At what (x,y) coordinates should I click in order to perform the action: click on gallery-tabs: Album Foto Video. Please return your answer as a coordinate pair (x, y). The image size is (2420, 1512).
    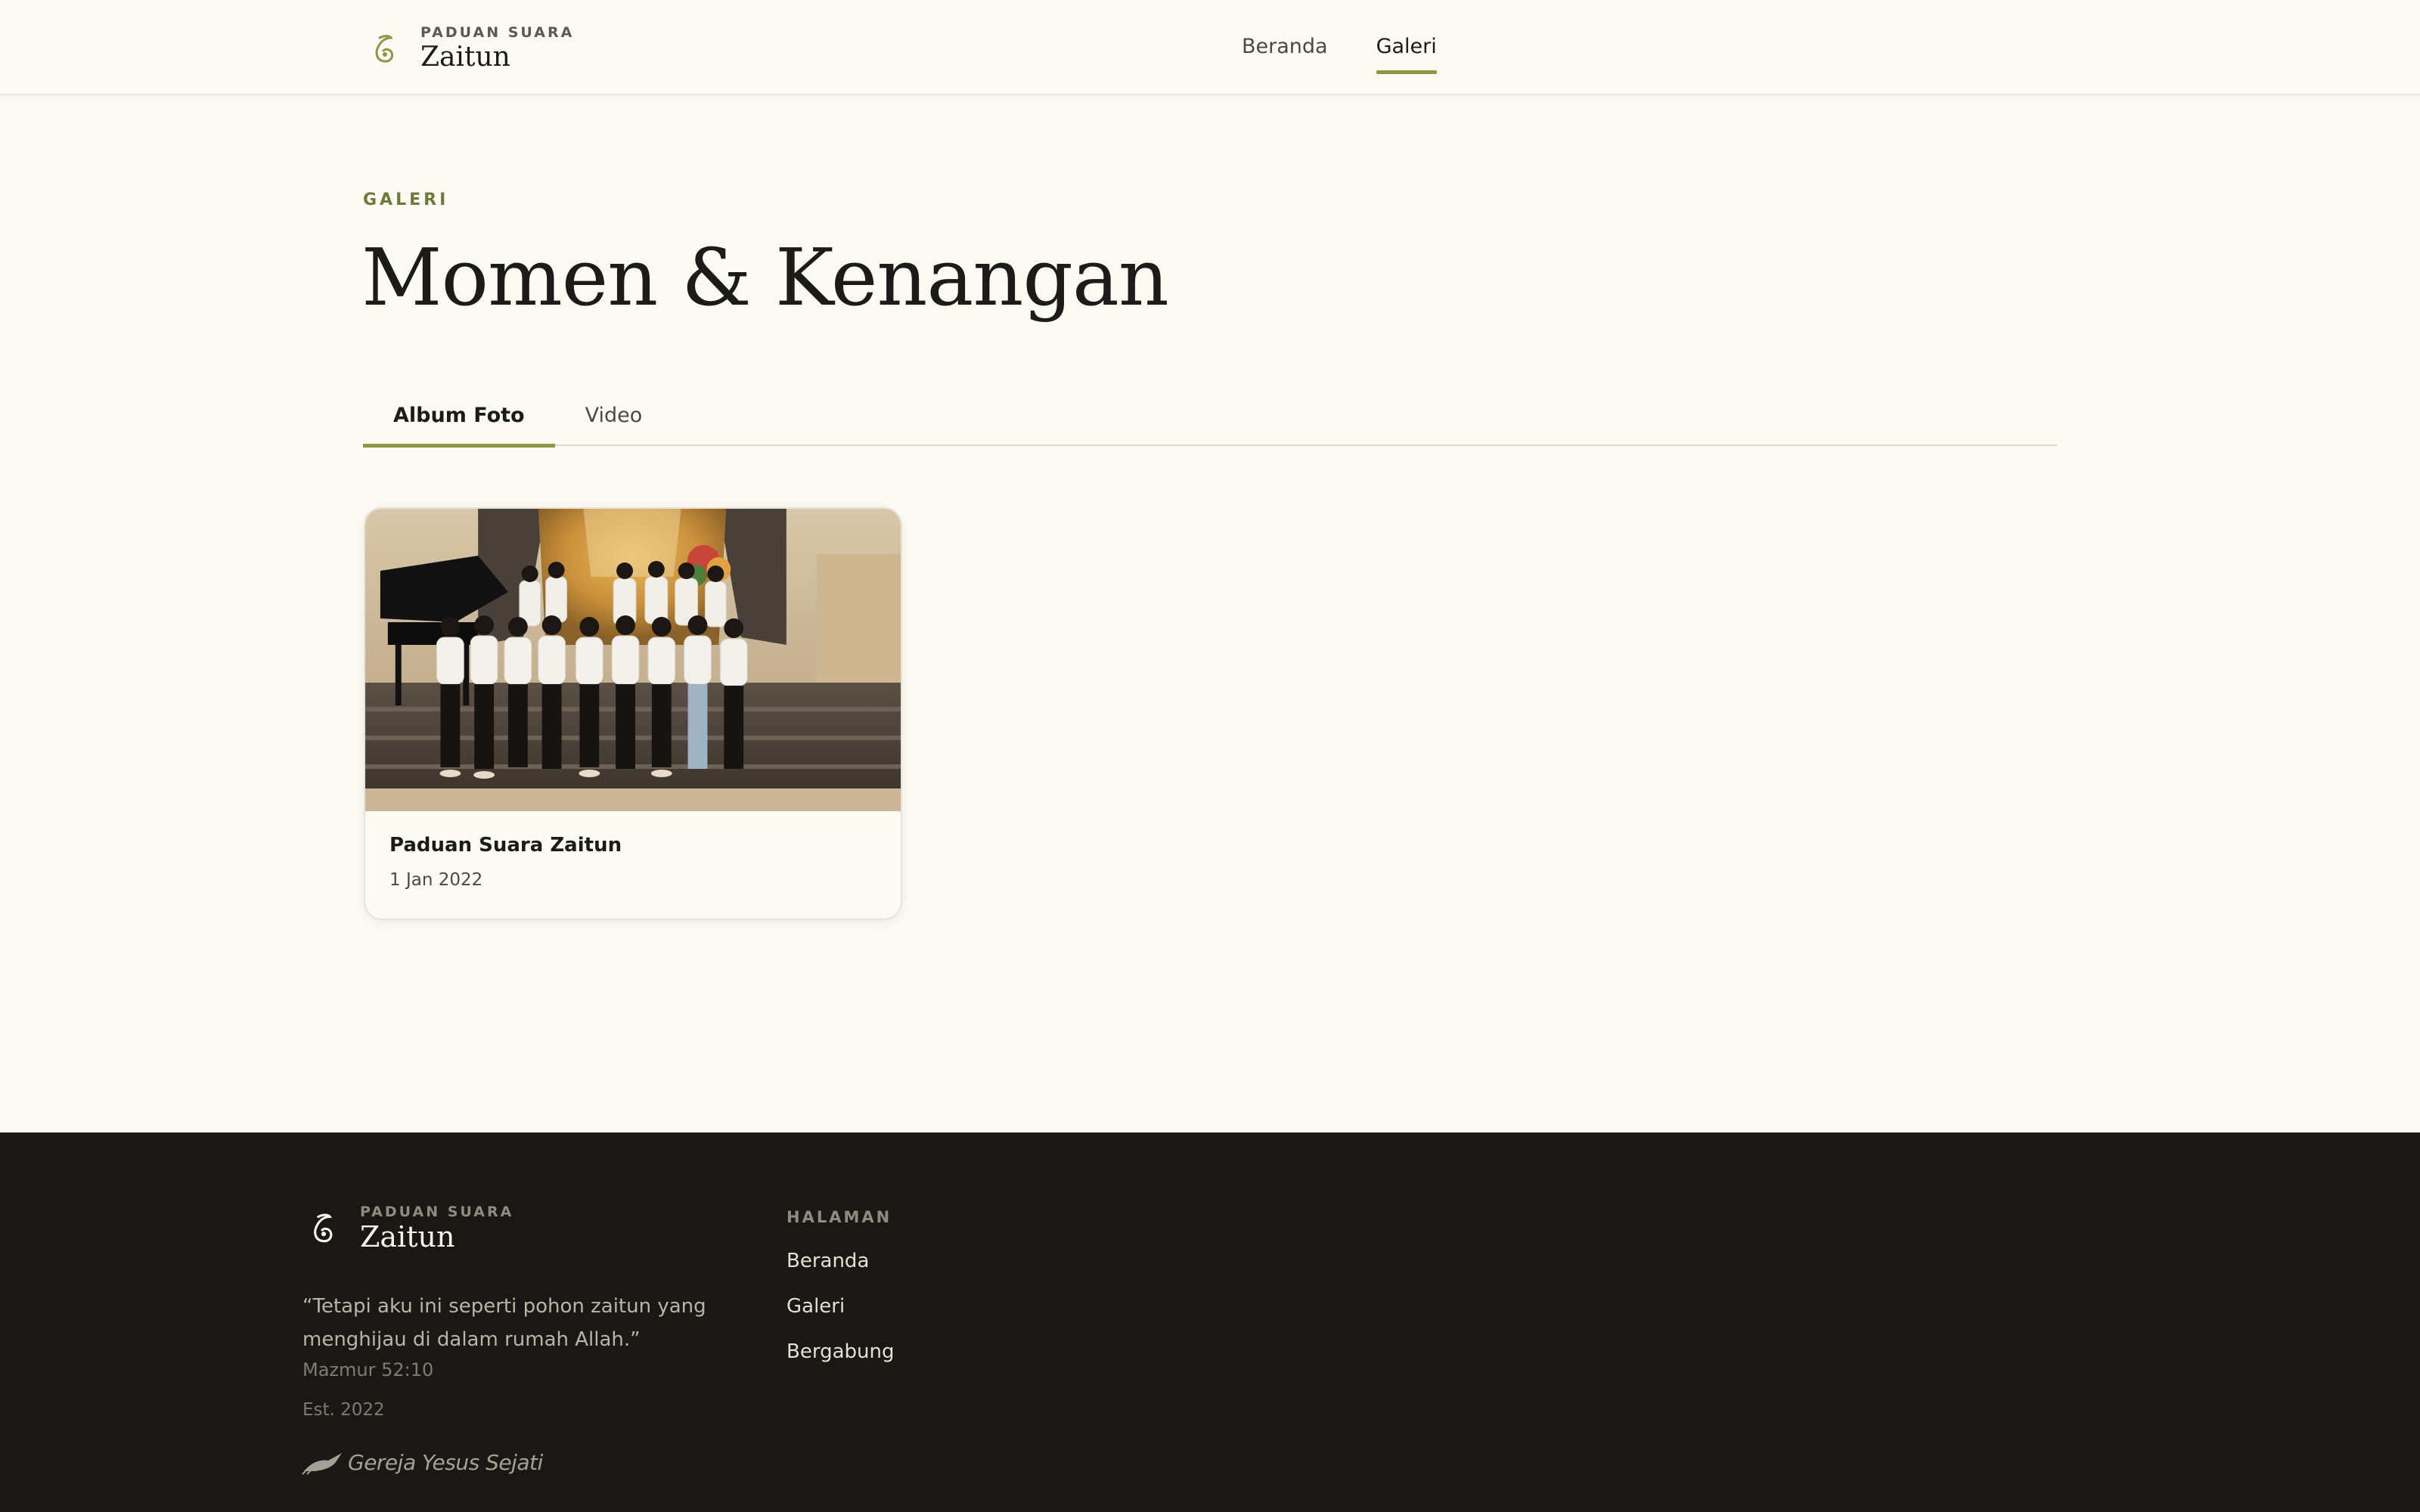
    Looking at the image, I should click on (1210, 417).